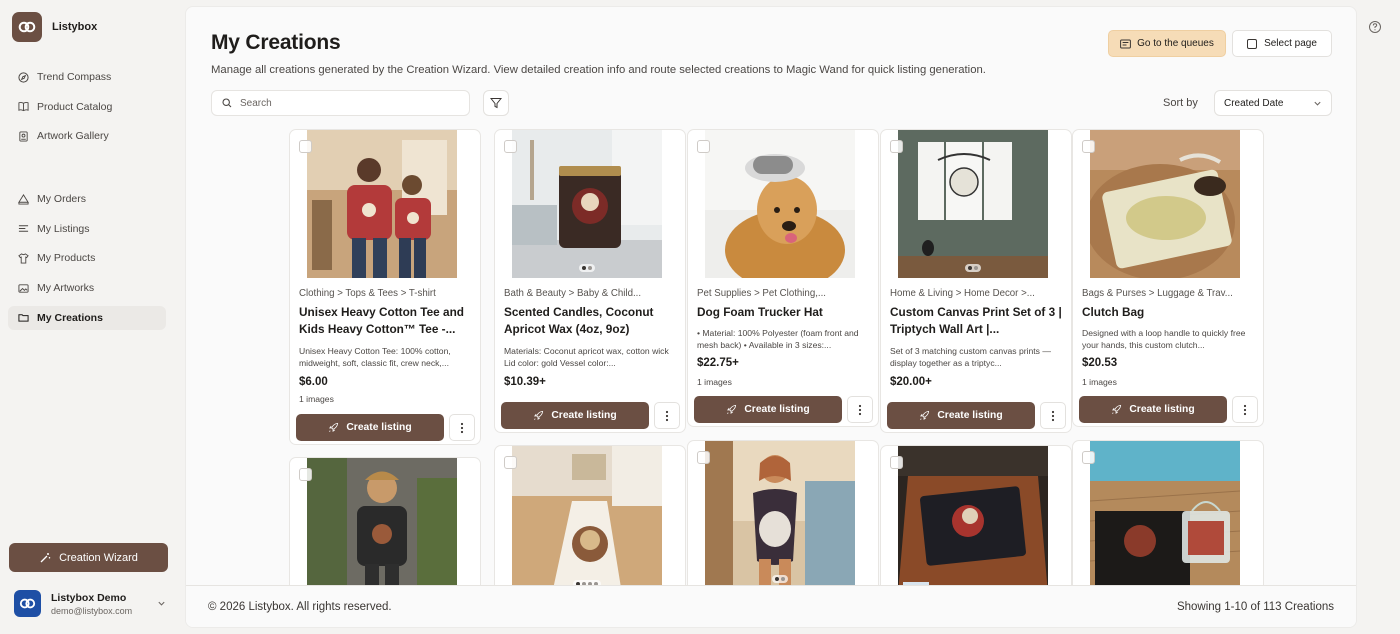 Image resolution: width=1400 pixels, height=634 pixels. What do you see at coordinates (1375, 27) in the screenshot?
I see `help-icon` at bounding box center [1375, 27].